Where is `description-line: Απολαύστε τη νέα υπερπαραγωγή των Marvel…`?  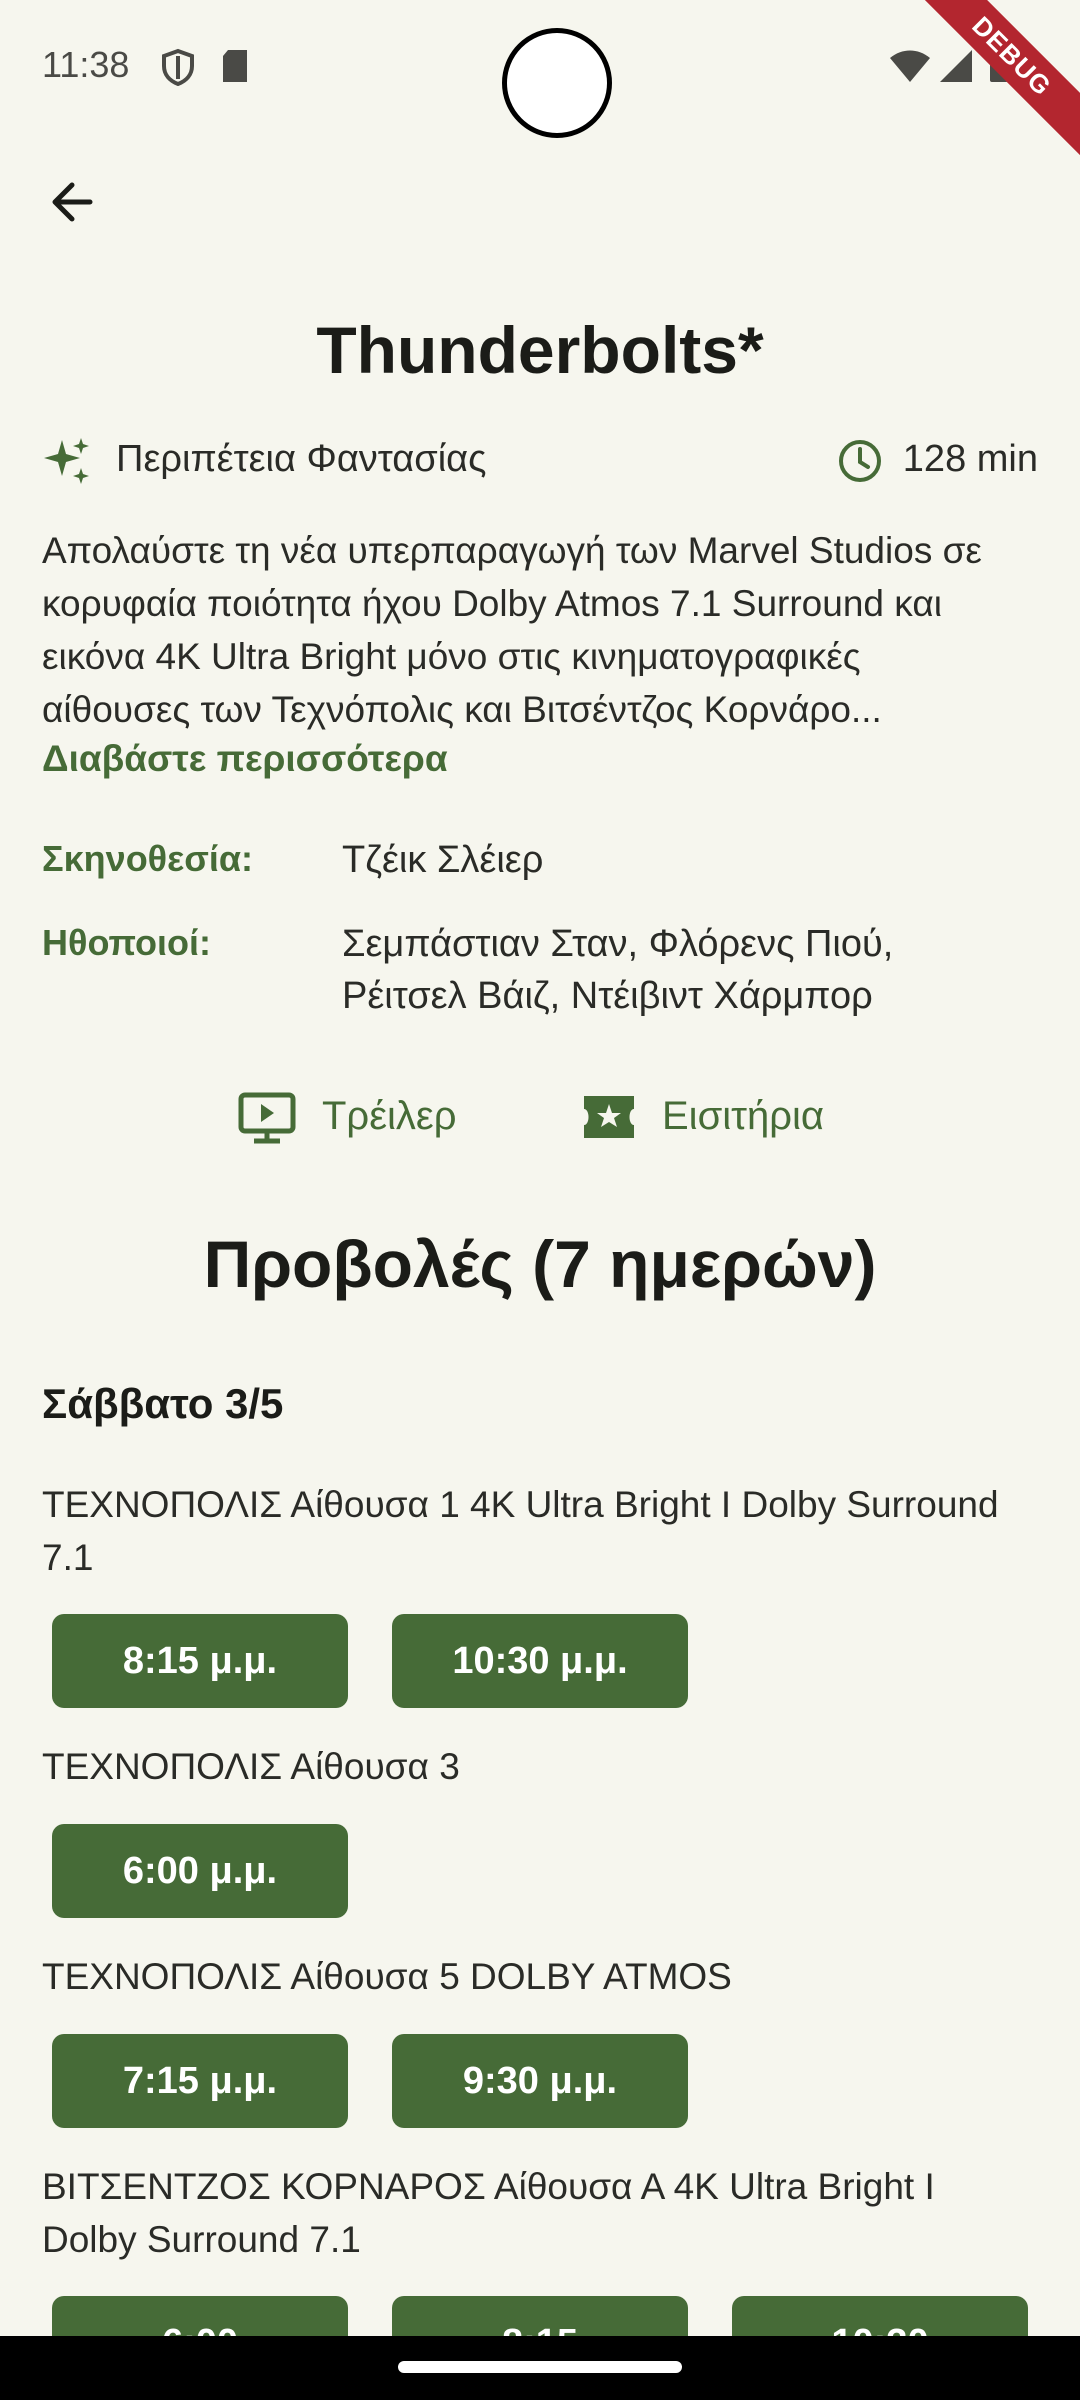 description-line: Απολαύστε τη νέα υπερπαραγωγή των Marvel… is located at coordinates (512, 550).